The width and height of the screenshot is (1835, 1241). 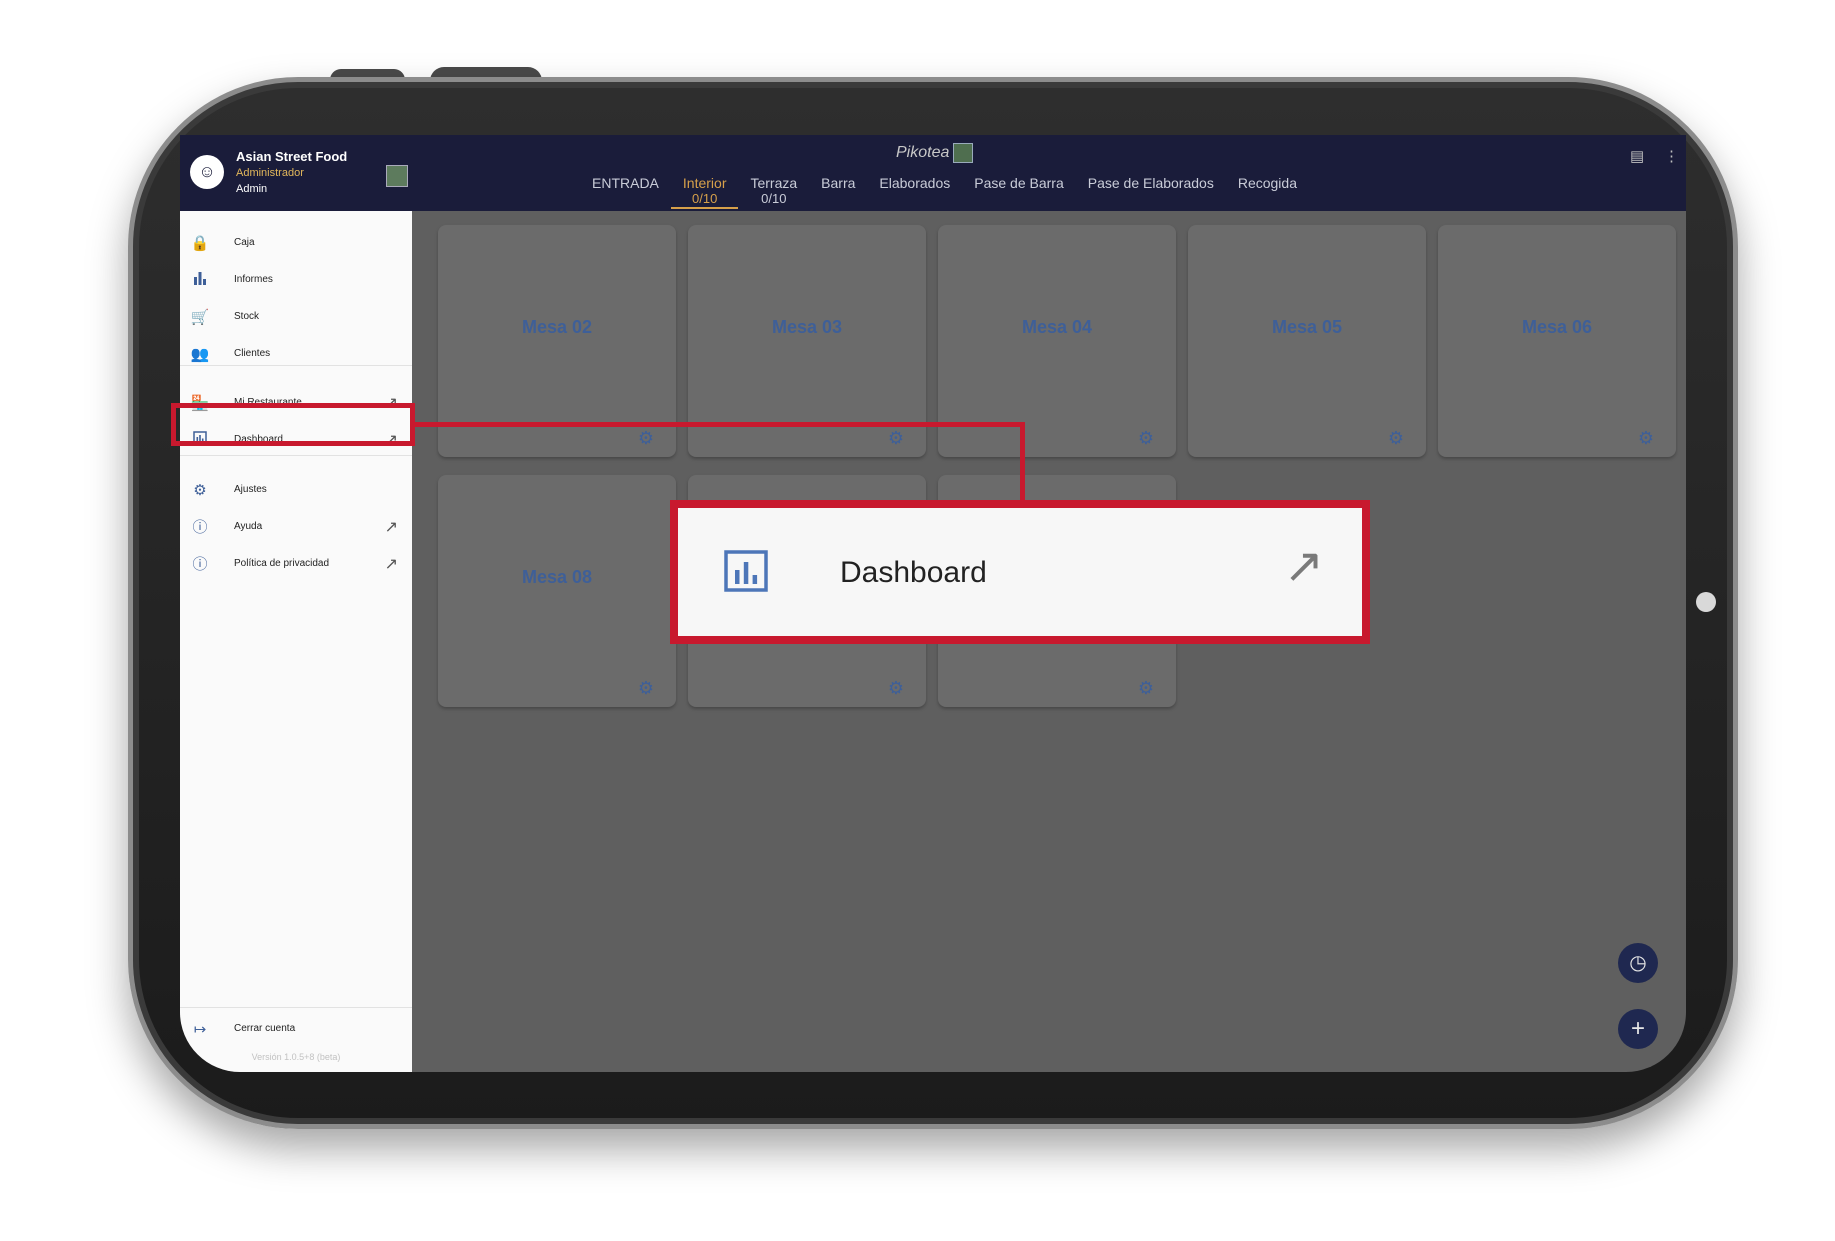 I want to click on add-button: +, so click(x=1638, y=1029).